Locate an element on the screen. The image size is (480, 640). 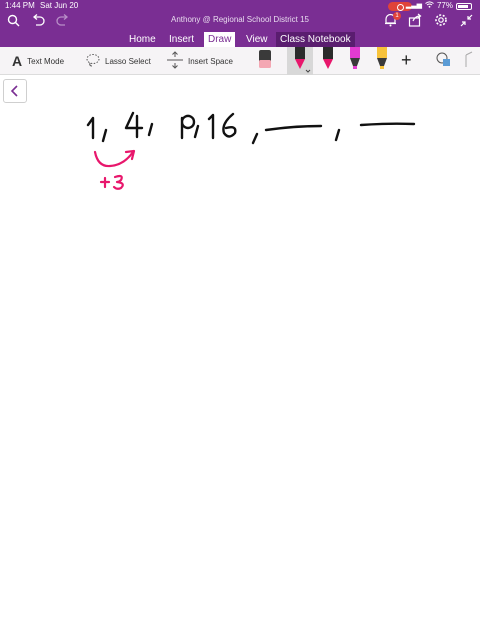
tab-home: Home is located at coordinates (142, 39).